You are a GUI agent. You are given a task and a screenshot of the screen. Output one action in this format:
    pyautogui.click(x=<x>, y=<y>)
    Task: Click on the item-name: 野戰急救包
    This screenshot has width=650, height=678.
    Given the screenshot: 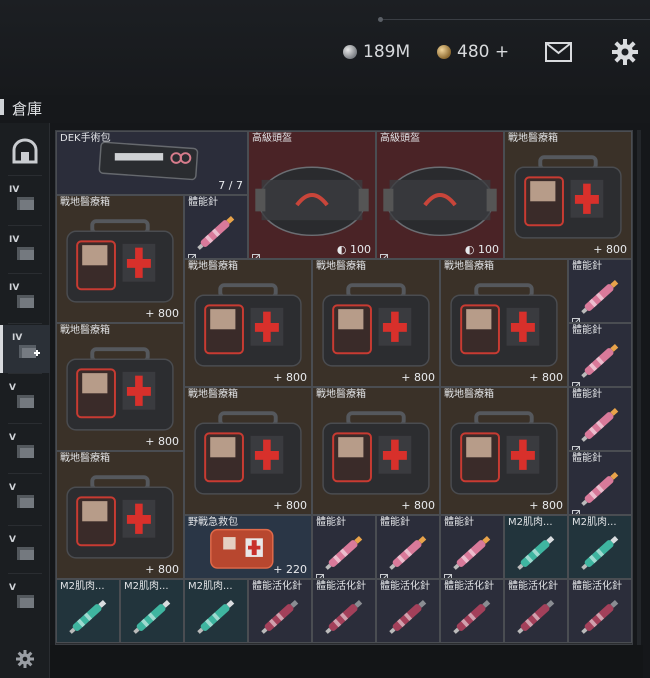 What is the action you would take?
    pyautogui.click(x=213, y=522)
    